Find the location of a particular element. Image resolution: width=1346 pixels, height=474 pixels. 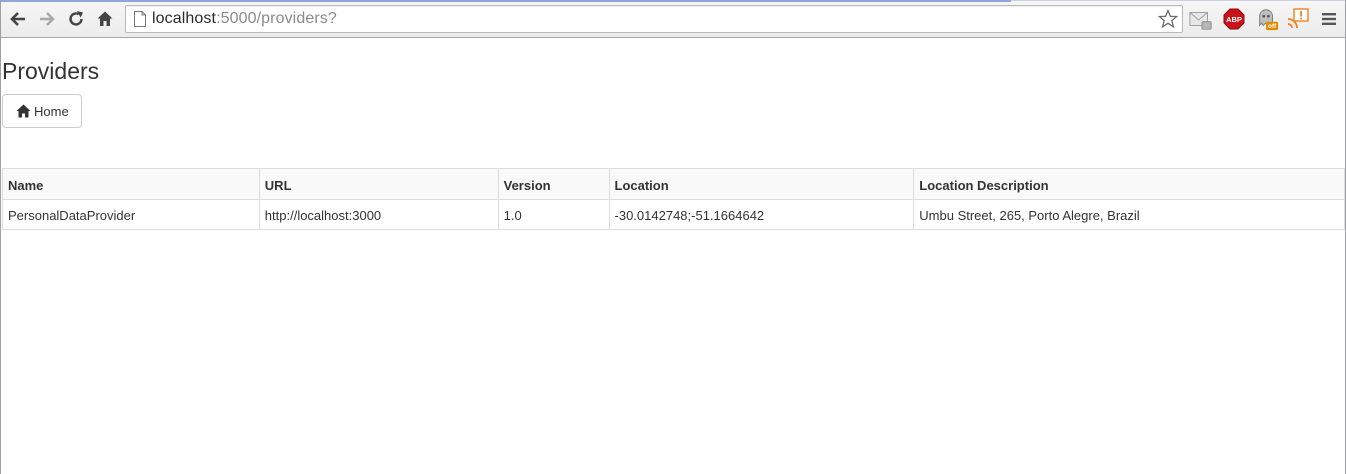

cell-provider-url: http://localhost:3000 is located at coordinates (378, 214).